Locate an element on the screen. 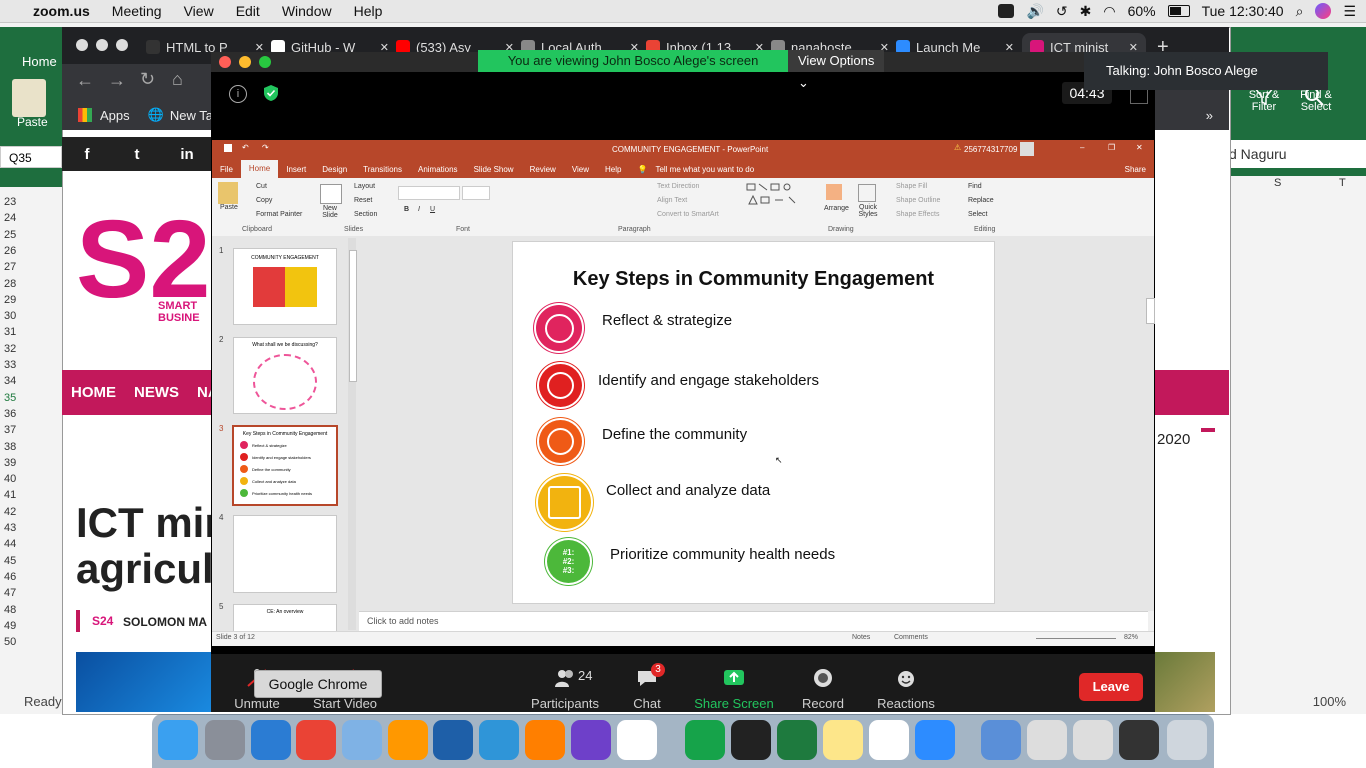 The image size is (1366, 768). paste-button: Paste is located at coordinates (229, 207).